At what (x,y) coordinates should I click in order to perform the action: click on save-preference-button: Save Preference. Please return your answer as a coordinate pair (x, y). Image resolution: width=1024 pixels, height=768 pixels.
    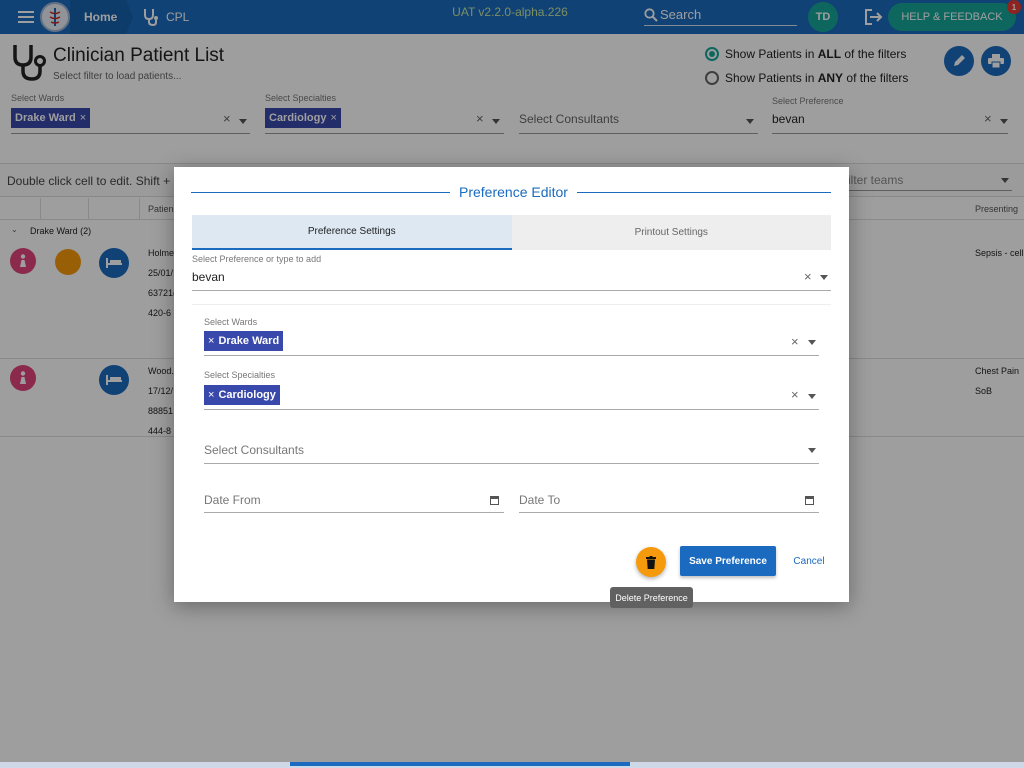
    Looking at the image, I should click on (728, 561).